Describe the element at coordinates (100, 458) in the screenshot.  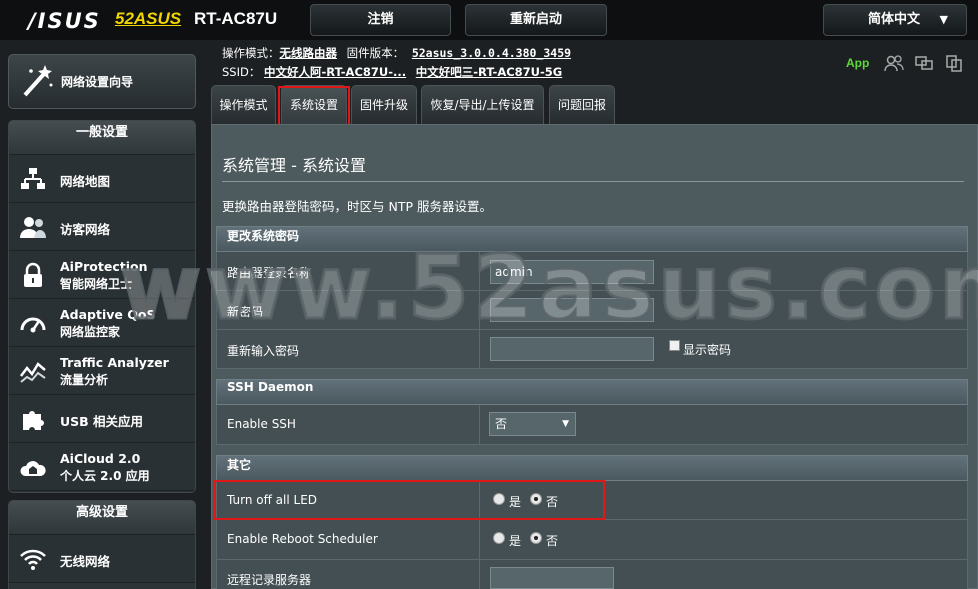
I see `sidebar-item-label: AiCloud 2.0` at that location.